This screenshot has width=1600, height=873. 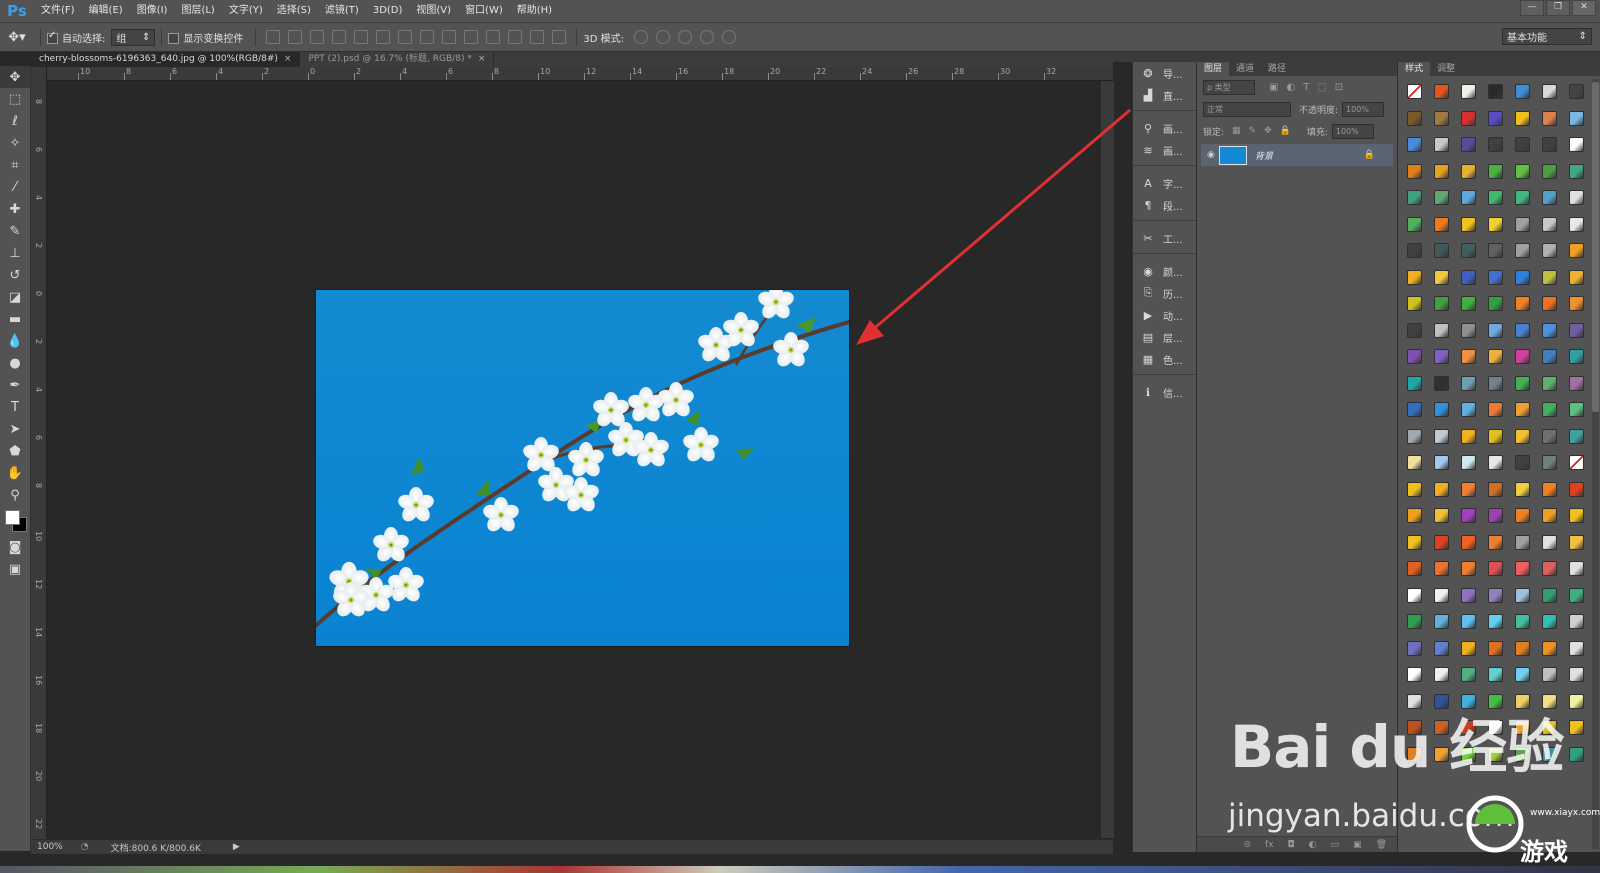 What do you see at coordinates (15, 547) in the screenshot?
I see `quick-mask-icon: ◙` at bounding box center [15, 547].